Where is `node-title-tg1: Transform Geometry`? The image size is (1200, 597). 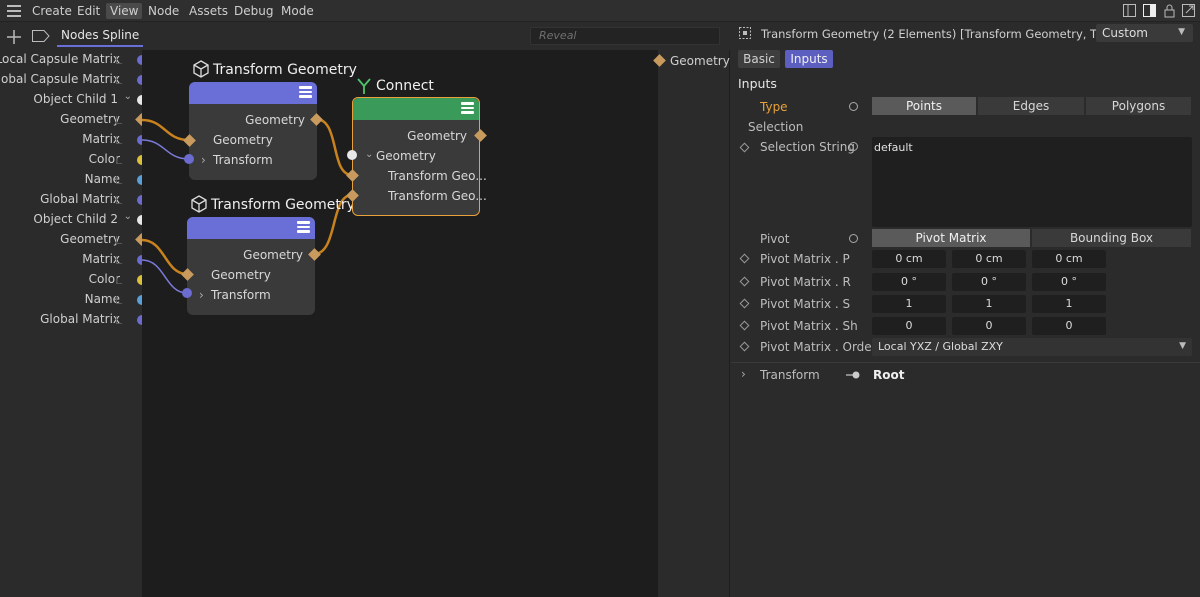 node-title-tg1: Transform Geometry is located at coordinates (285, 70).